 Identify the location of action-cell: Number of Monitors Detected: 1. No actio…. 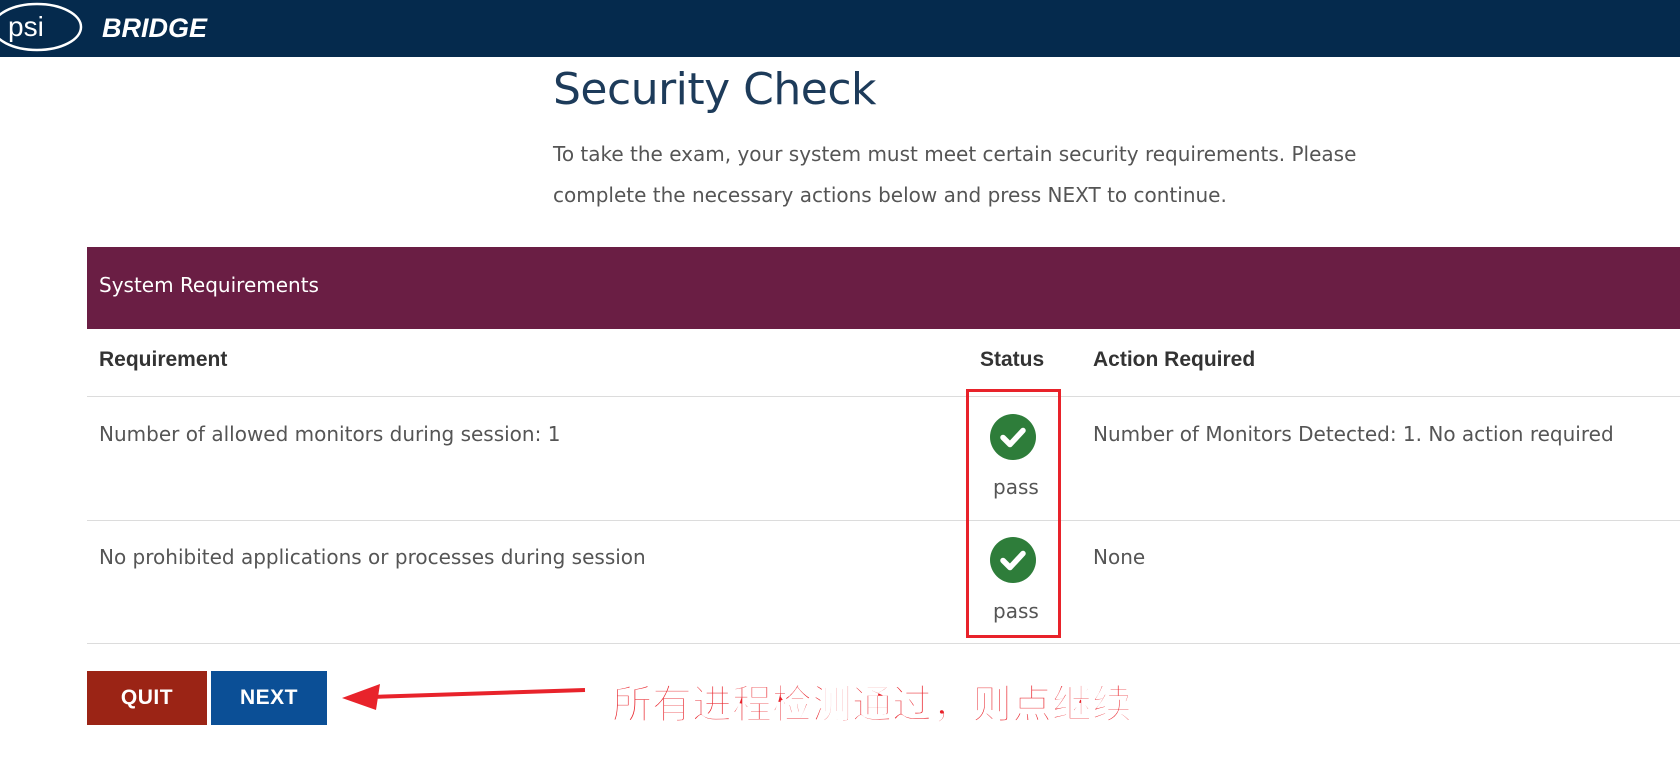
(1353, 434).